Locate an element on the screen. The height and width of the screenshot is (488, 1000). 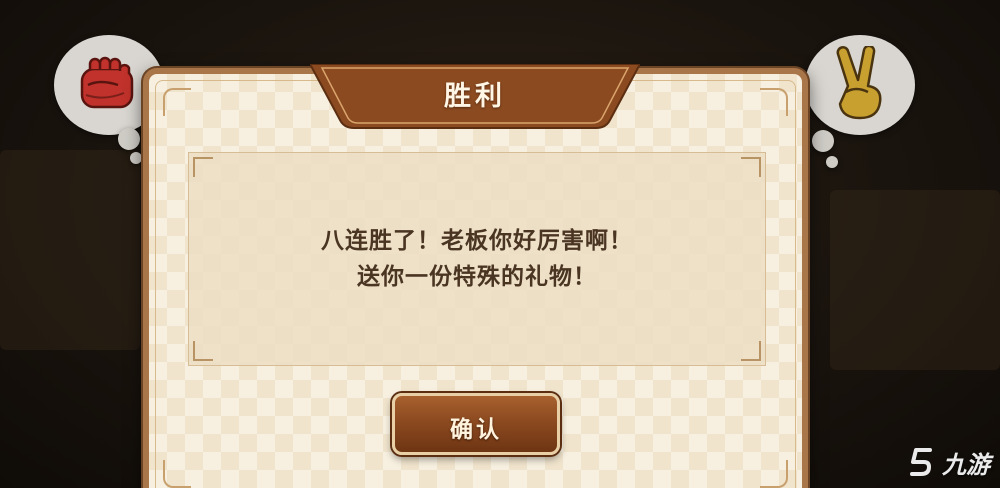
victory-hand-icon is located at coordinates (859, 83).